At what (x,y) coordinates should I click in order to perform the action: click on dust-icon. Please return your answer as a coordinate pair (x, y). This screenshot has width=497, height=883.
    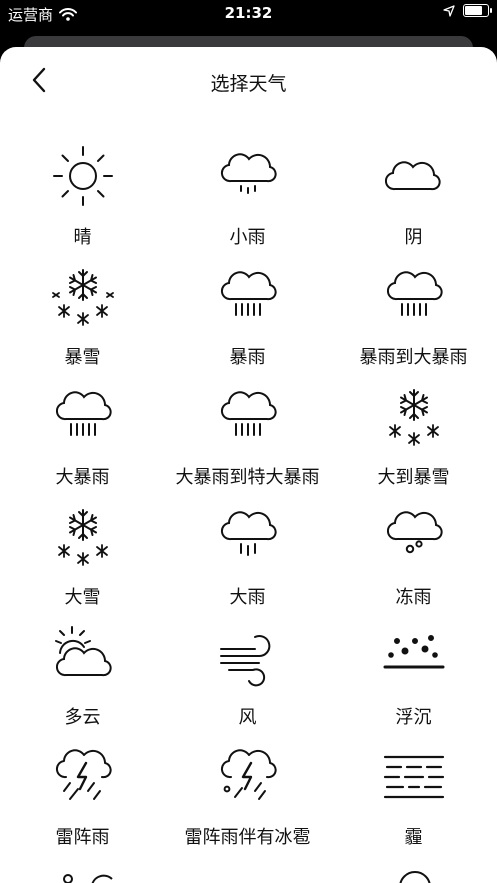
    Looking at the image, I should click on (413, 652).